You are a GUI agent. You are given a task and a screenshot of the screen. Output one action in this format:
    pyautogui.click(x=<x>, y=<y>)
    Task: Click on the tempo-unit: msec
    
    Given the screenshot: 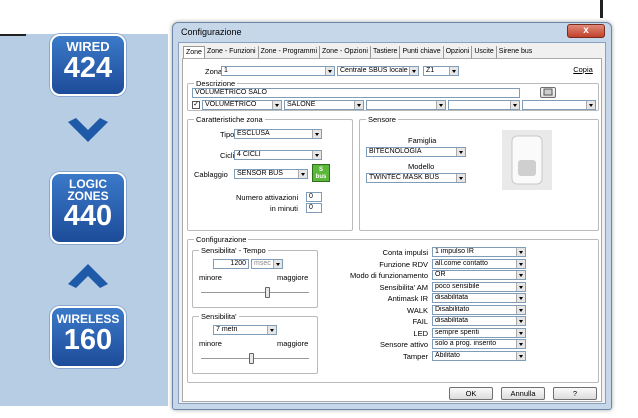 What is the action you would take?
    pyautogui.click(x=262, y=263)
    